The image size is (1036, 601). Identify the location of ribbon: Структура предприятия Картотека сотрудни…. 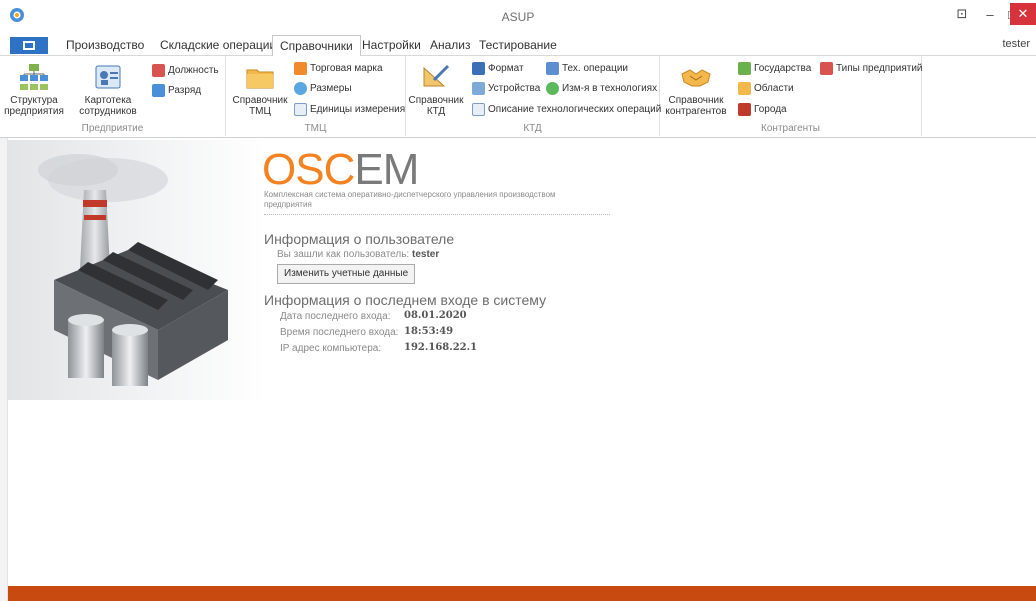
(518, 97).